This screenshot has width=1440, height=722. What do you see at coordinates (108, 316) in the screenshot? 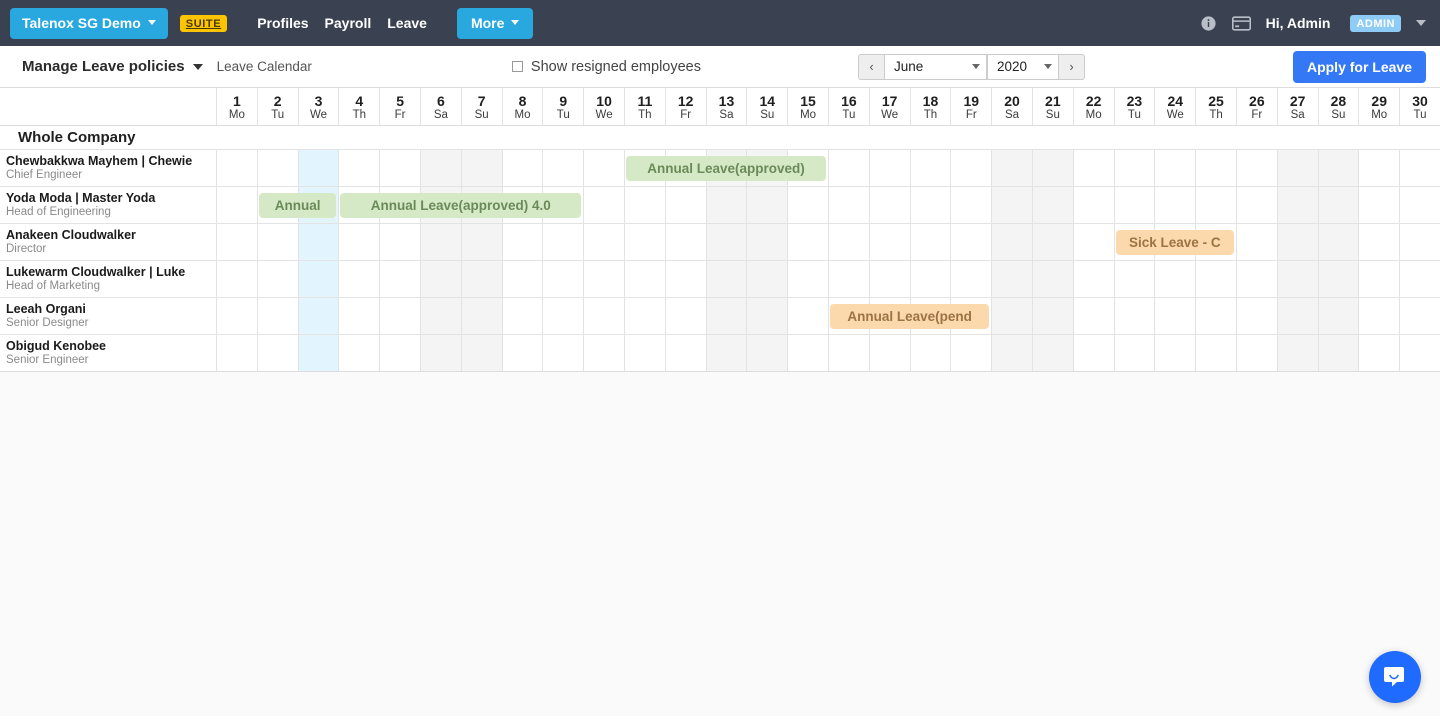
I see `employee-name-cell: Leeah Organi Senior Designer` at bounding box center [108, 316].